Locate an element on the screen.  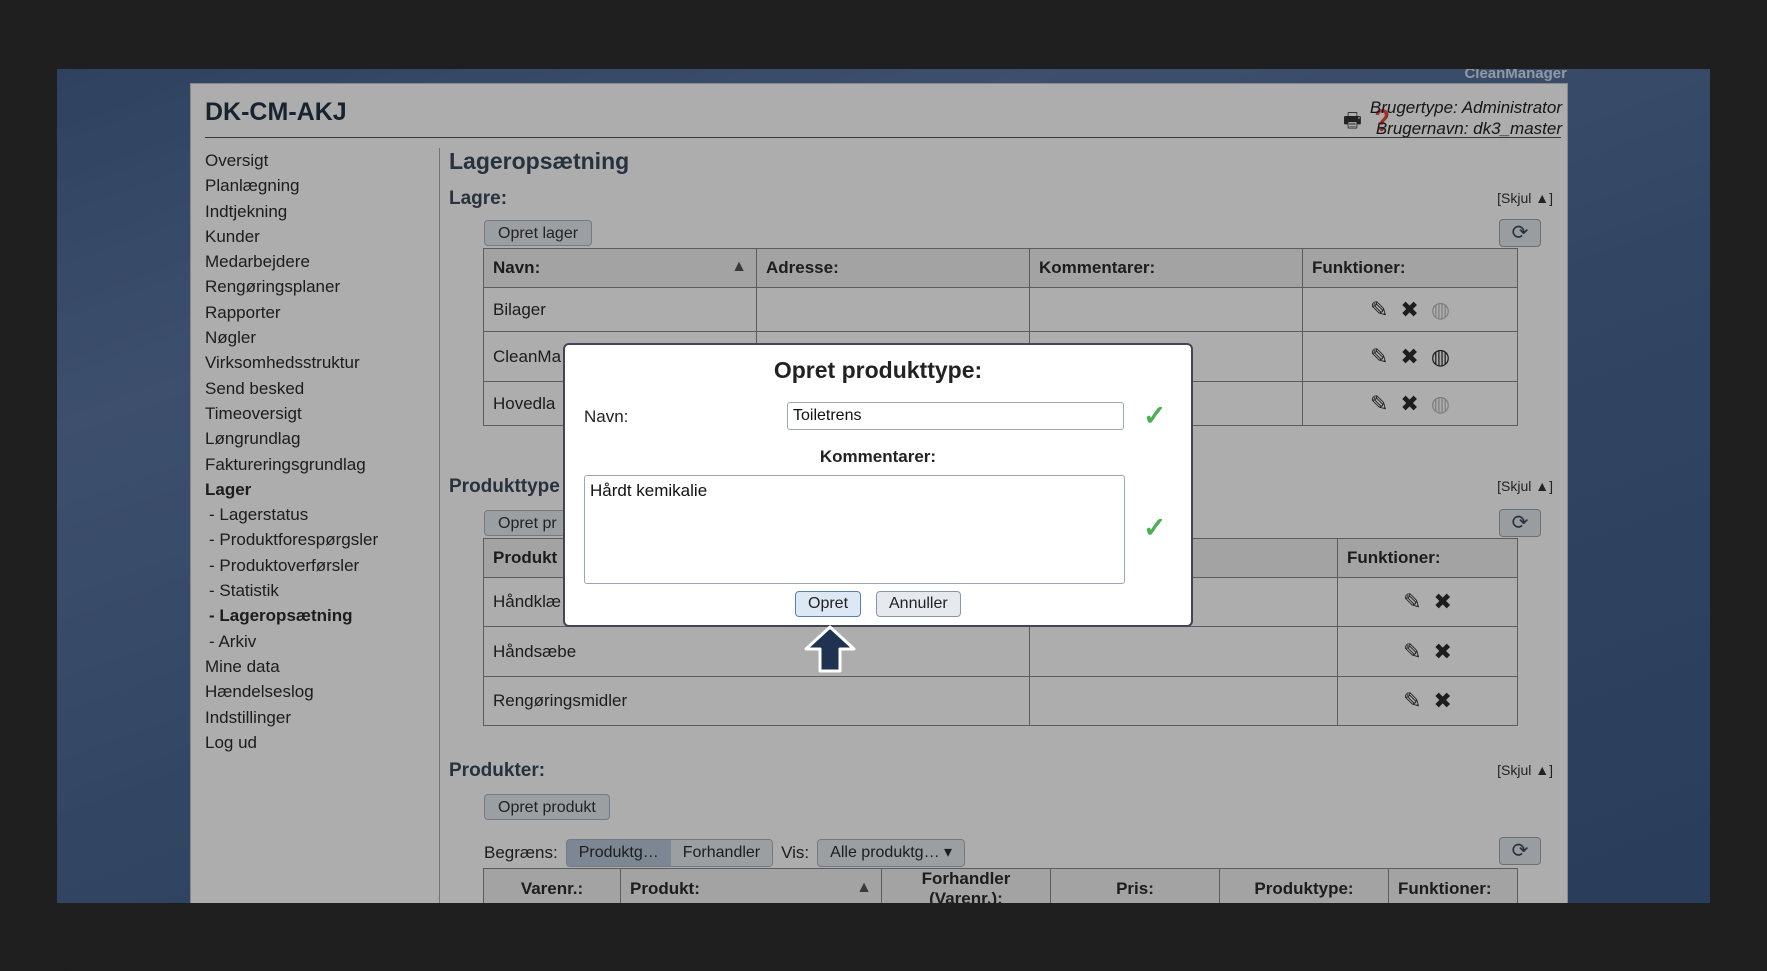
name-label: Navn: is located at coordinates (606, 416).